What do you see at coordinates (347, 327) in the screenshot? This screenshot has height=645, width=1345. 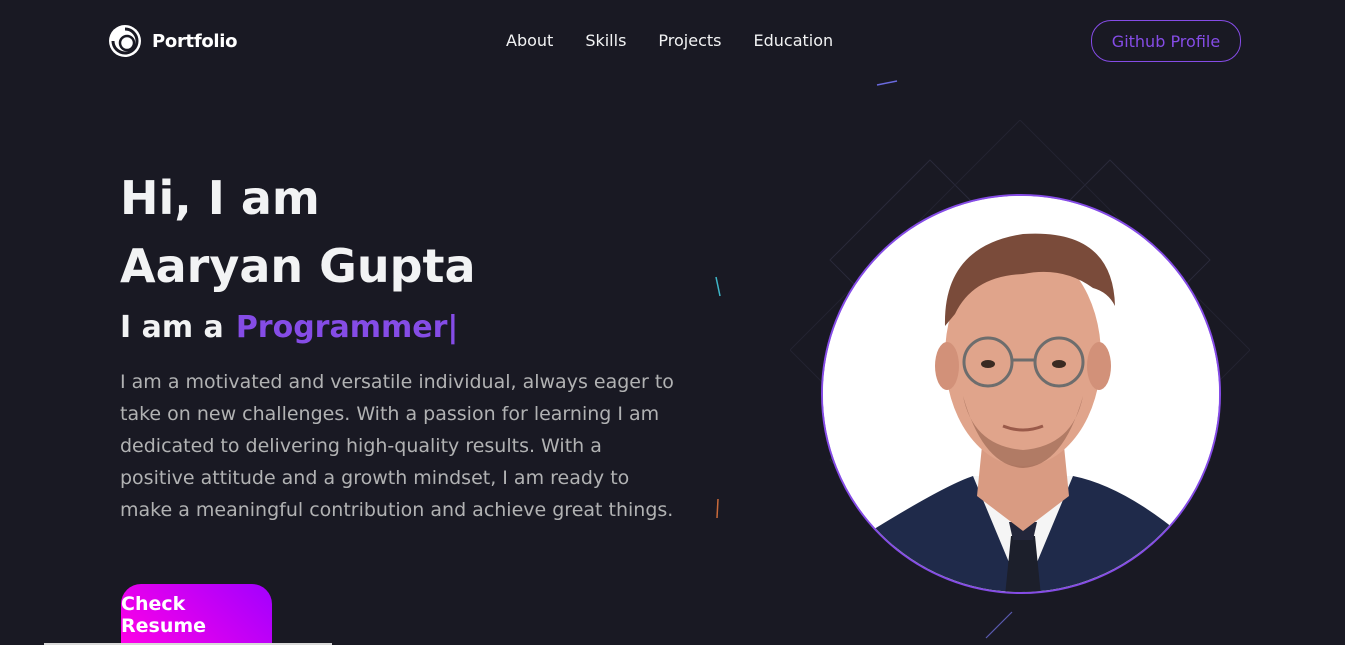 I see `role-typewriter: Programmer|` at bounding box center [347, 327].